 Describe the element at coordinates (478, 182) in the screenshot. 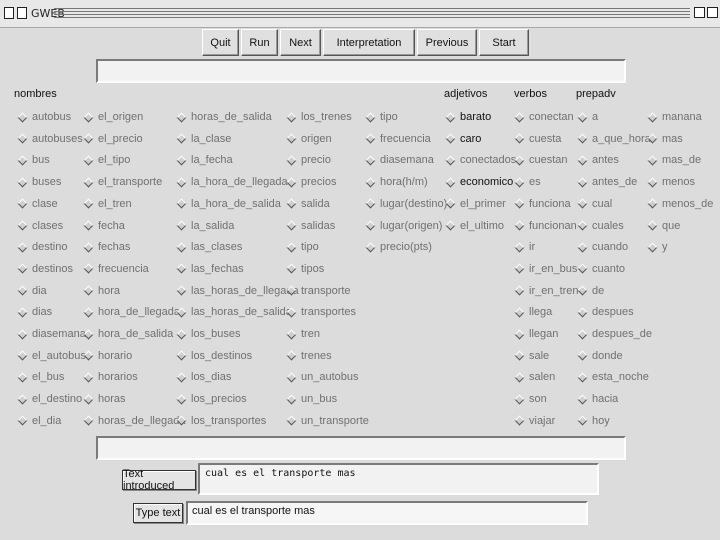

I see `word-option: economico` at that location.